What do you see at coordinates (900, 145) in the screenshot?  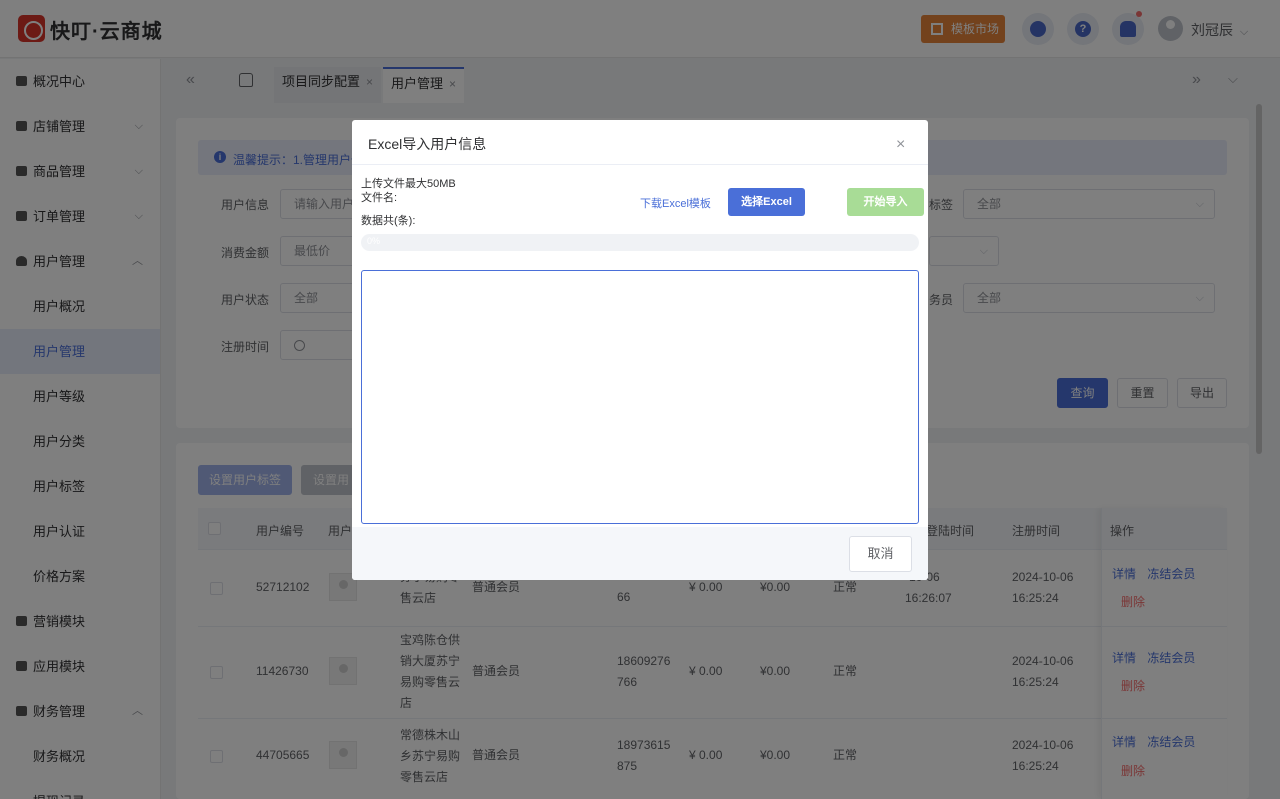 I see `close-icon: ×` at bounding box center [900, 145].